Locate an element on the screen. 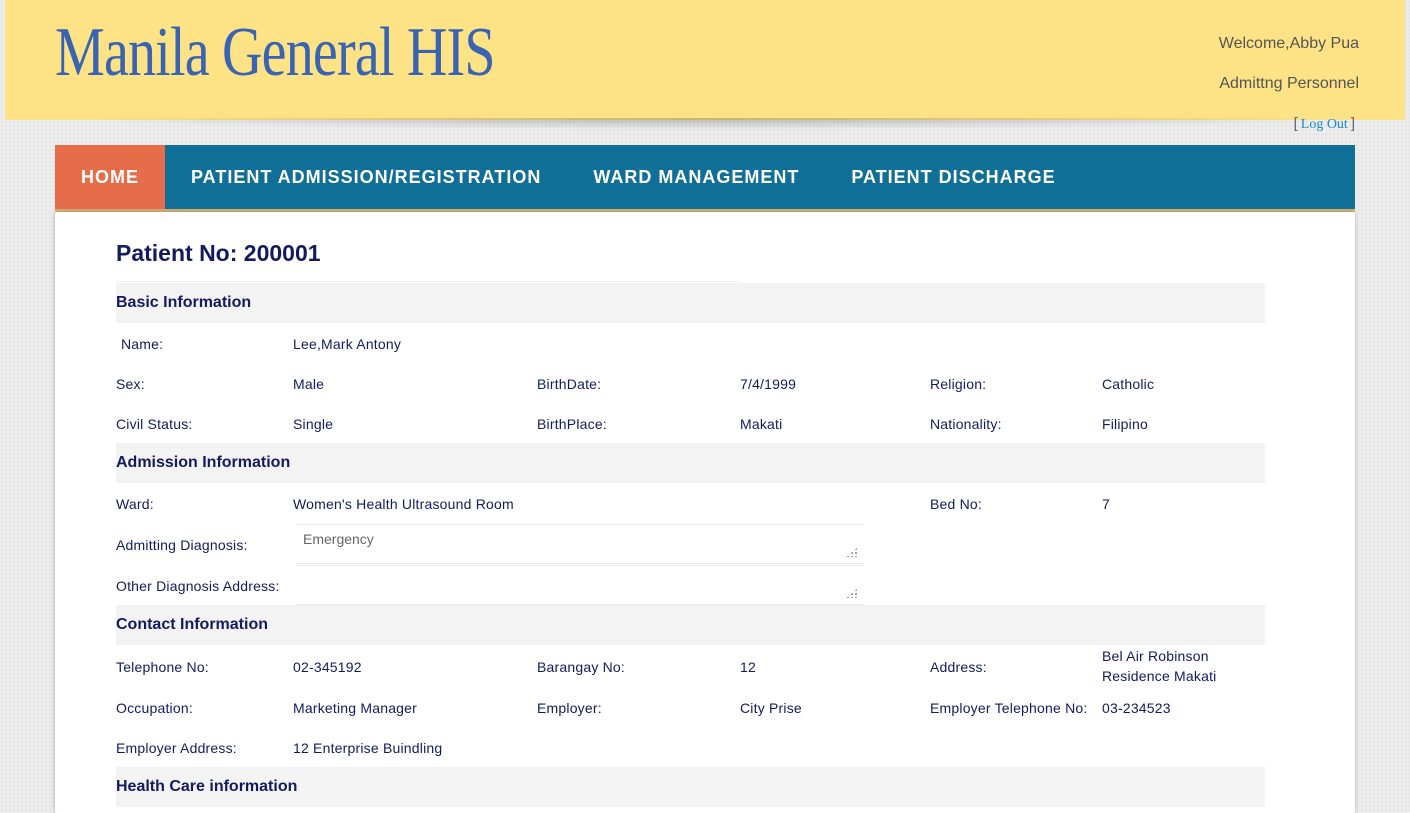  employer-label: Employer: is located at coordinates (569, 708).